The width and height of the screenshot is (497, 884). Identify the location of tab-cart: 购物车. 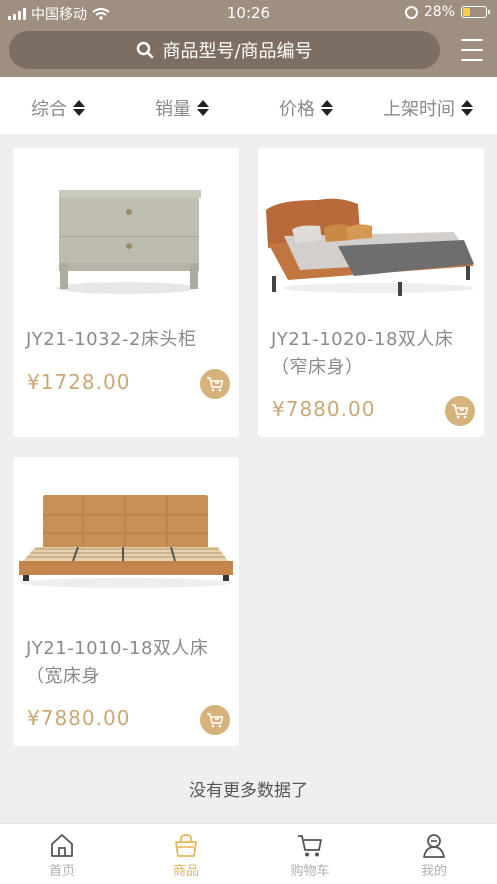
(310, 854).